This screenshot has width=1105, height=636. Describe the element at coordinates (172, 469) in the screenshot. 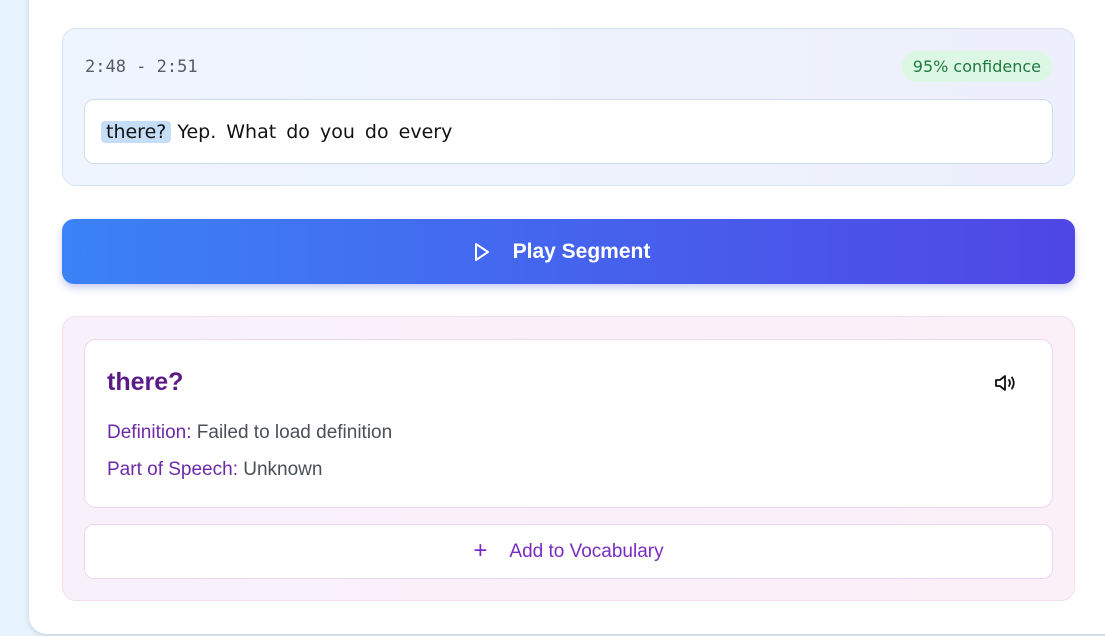

I see `part-of-speech-label: Part of Speech:` at that location.